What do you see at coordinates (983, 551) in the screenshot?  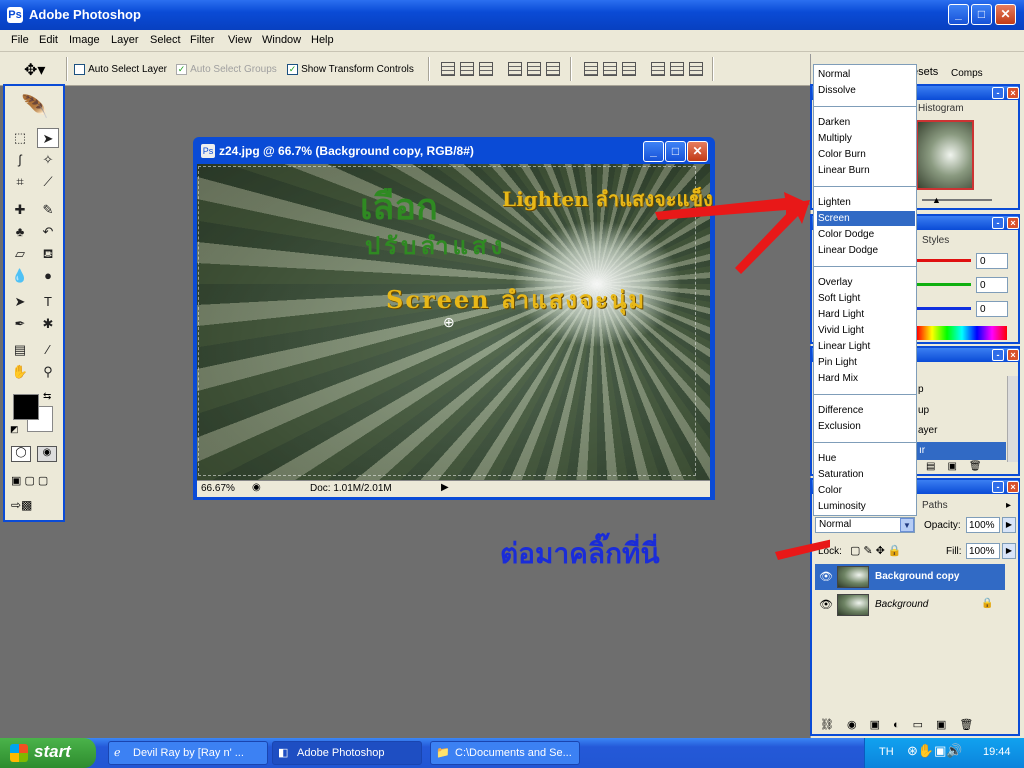 I see `fill-input` at bounding box center [983, 551].